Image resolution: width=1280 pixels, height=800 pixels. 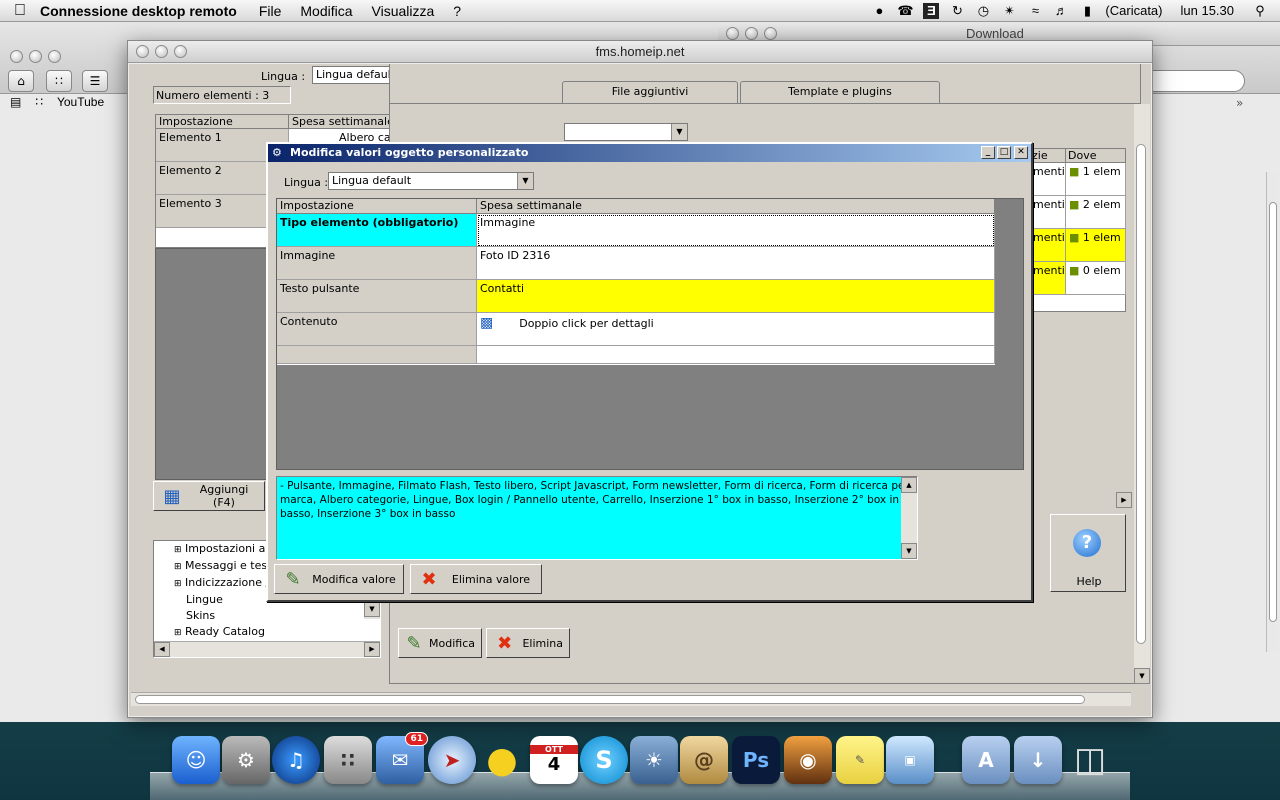 I want to click on menu-file: File, so click(x=270, y=11).